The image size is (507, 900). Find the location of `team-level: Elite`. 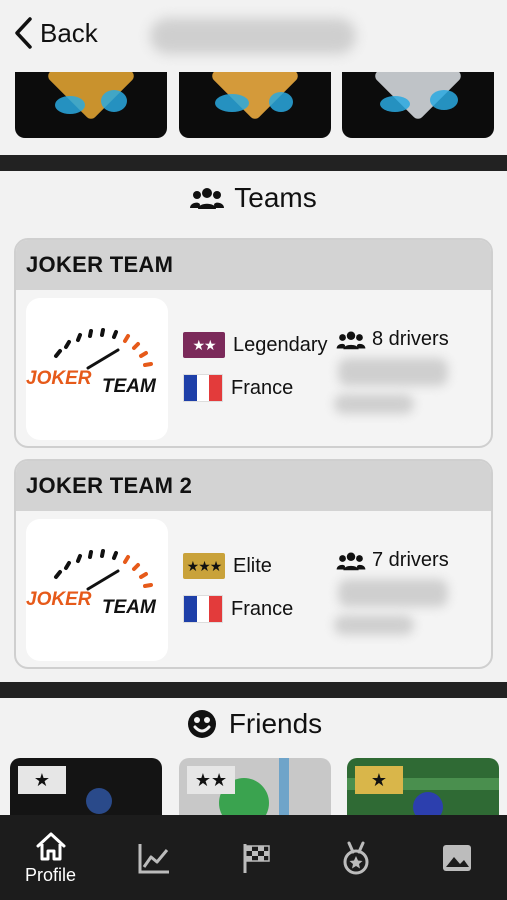

team-level: Elite is located at coordinates (252, 565).